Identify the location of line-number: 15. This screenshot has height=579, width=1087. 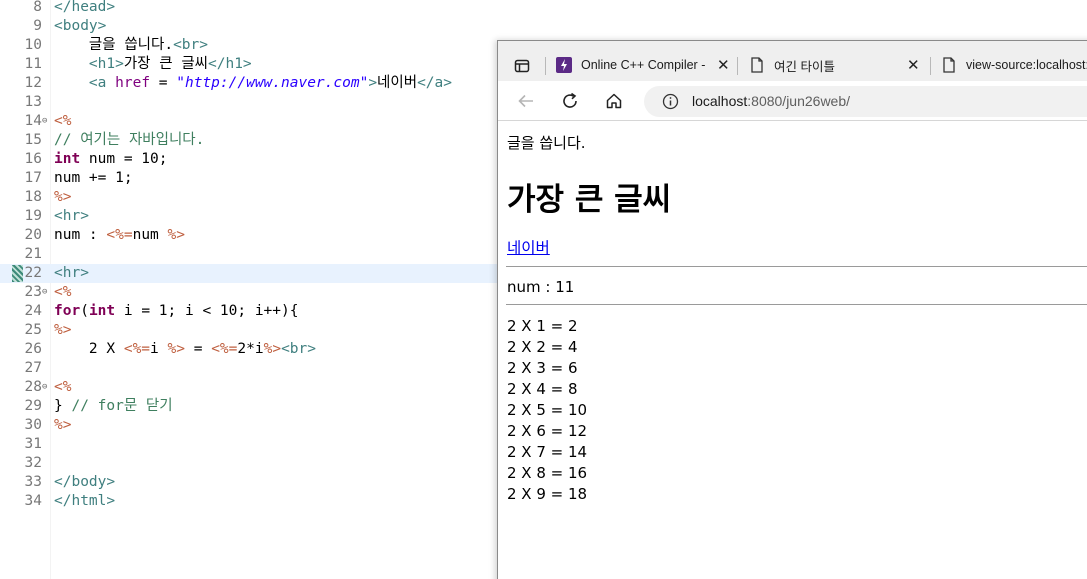
(33, 140).